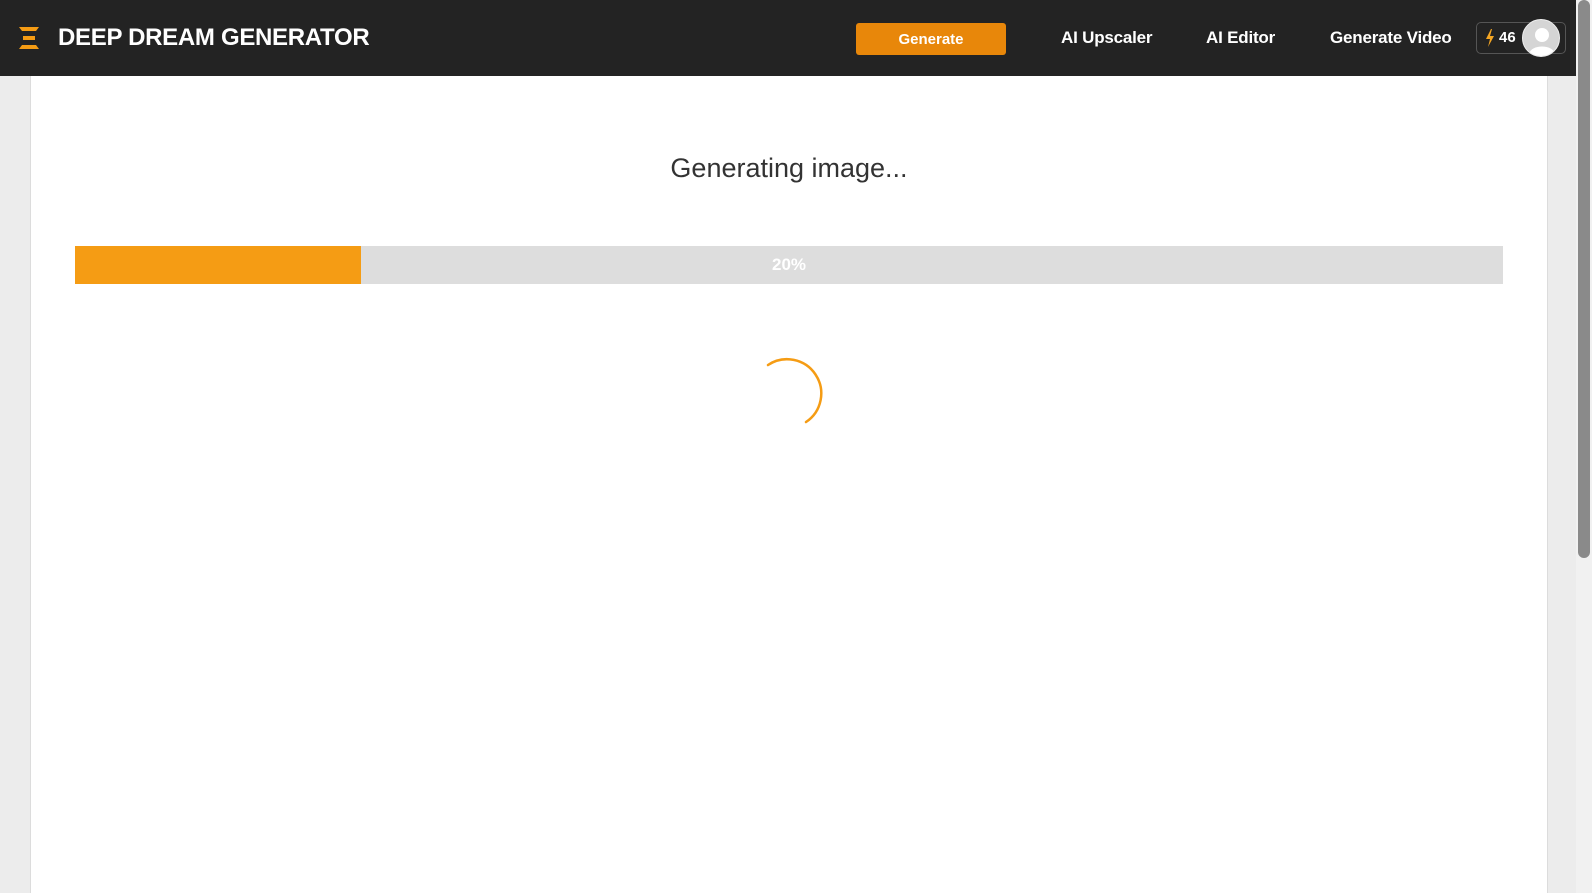 The width and height of the screenshot is (1592, 893). Describe the element at coordinates (1107, 38) in the screenshot. I see `nav-ai-upscaler: AI Upscaler` at that location.